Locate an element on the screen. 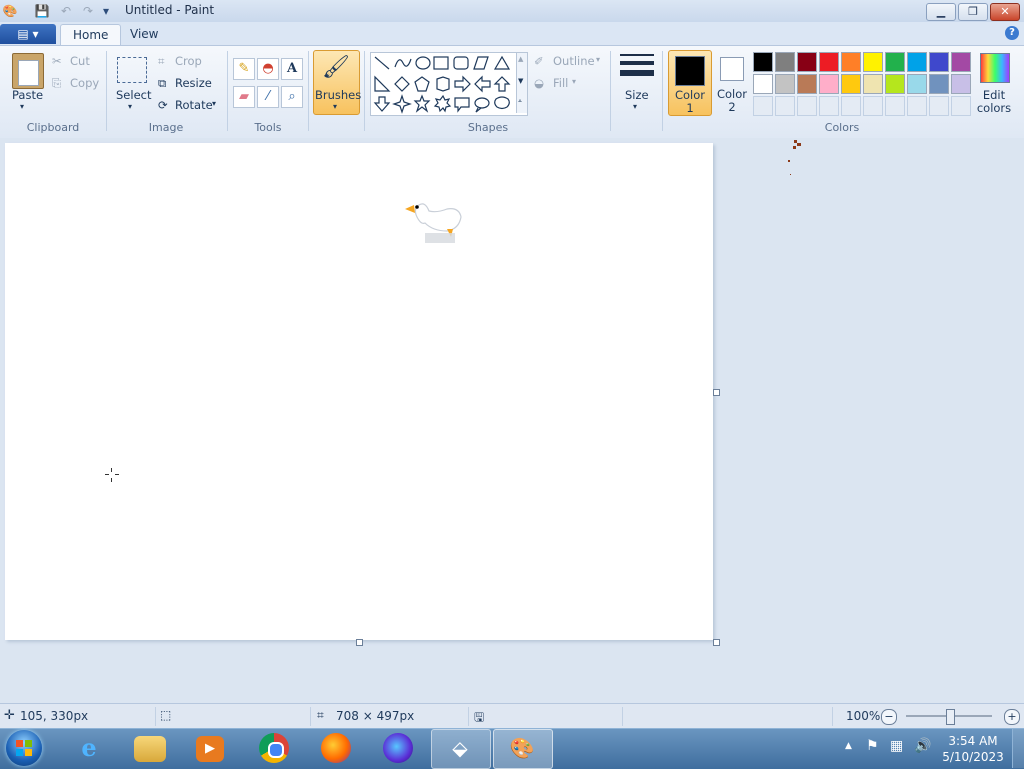 The height and width of the screenshot is (769, 1024). edit-colors-icon is located at coordinates (995, 68).